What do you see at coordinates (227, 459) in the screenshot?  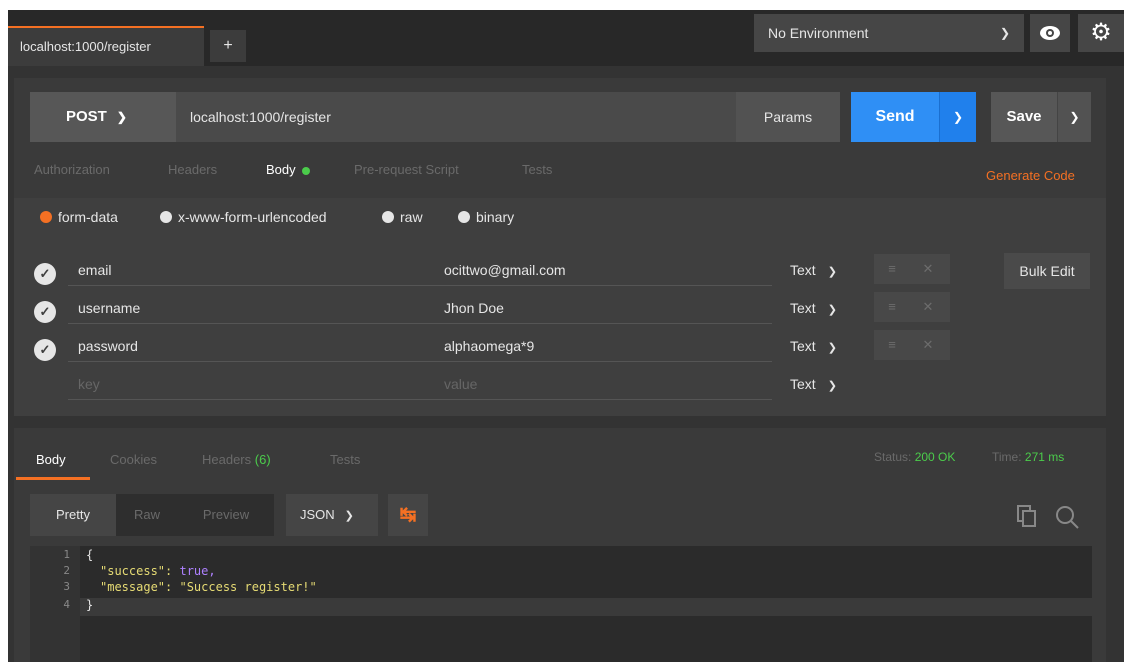 I see `tab-label: Headers` at bounding box center [227, 459].